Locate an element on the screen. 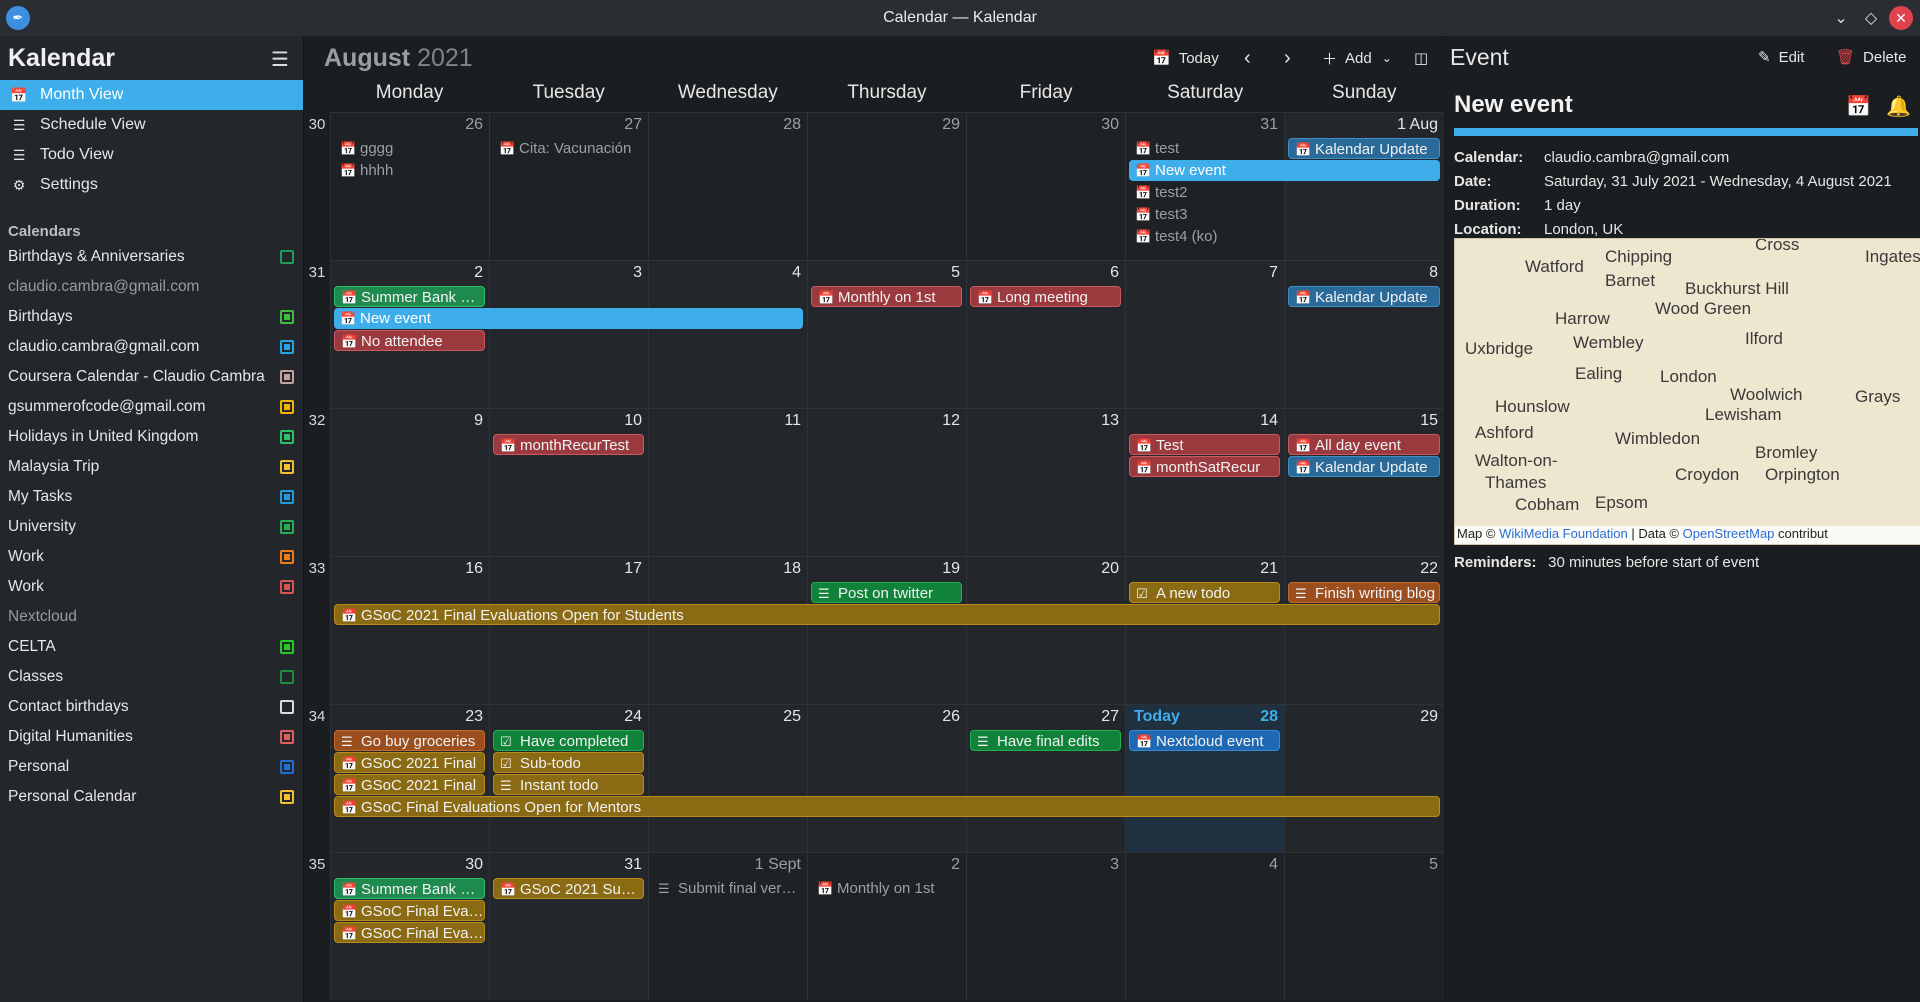 The image size is (1920, 1002). day-cell: 25 is located at coordinates (727, 778).